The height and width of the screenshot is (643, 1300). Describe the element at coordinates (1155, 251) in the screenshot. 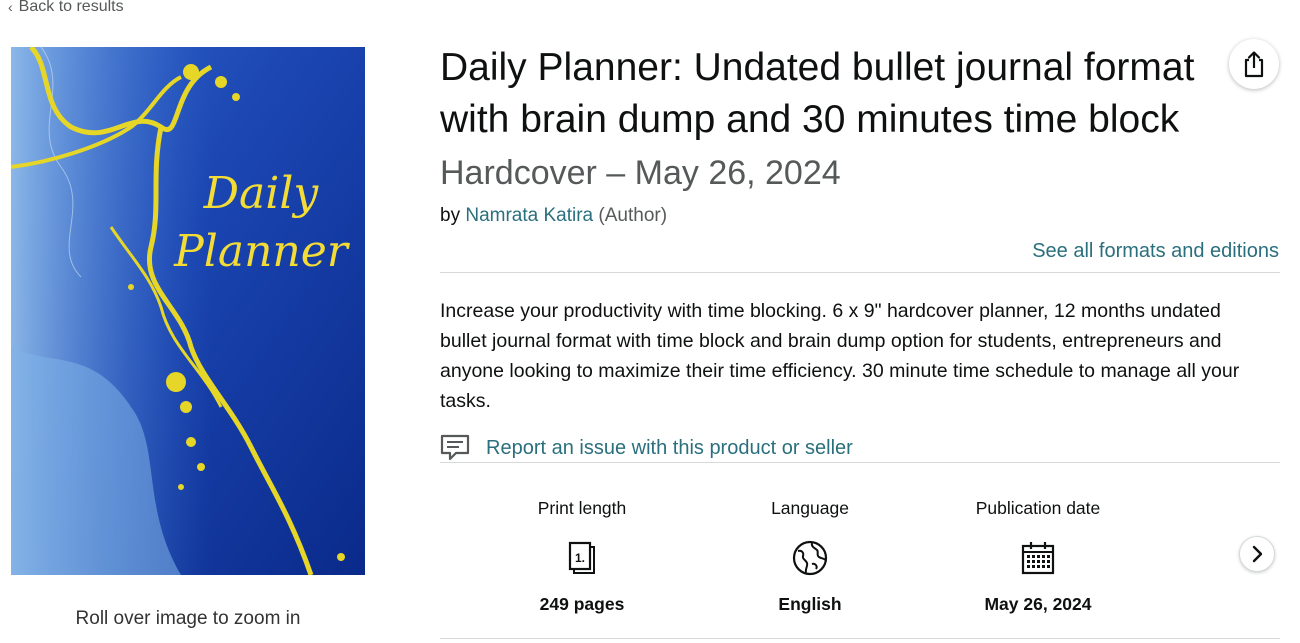

I see `see-all-formats-link: See all formats and editions` at that location.